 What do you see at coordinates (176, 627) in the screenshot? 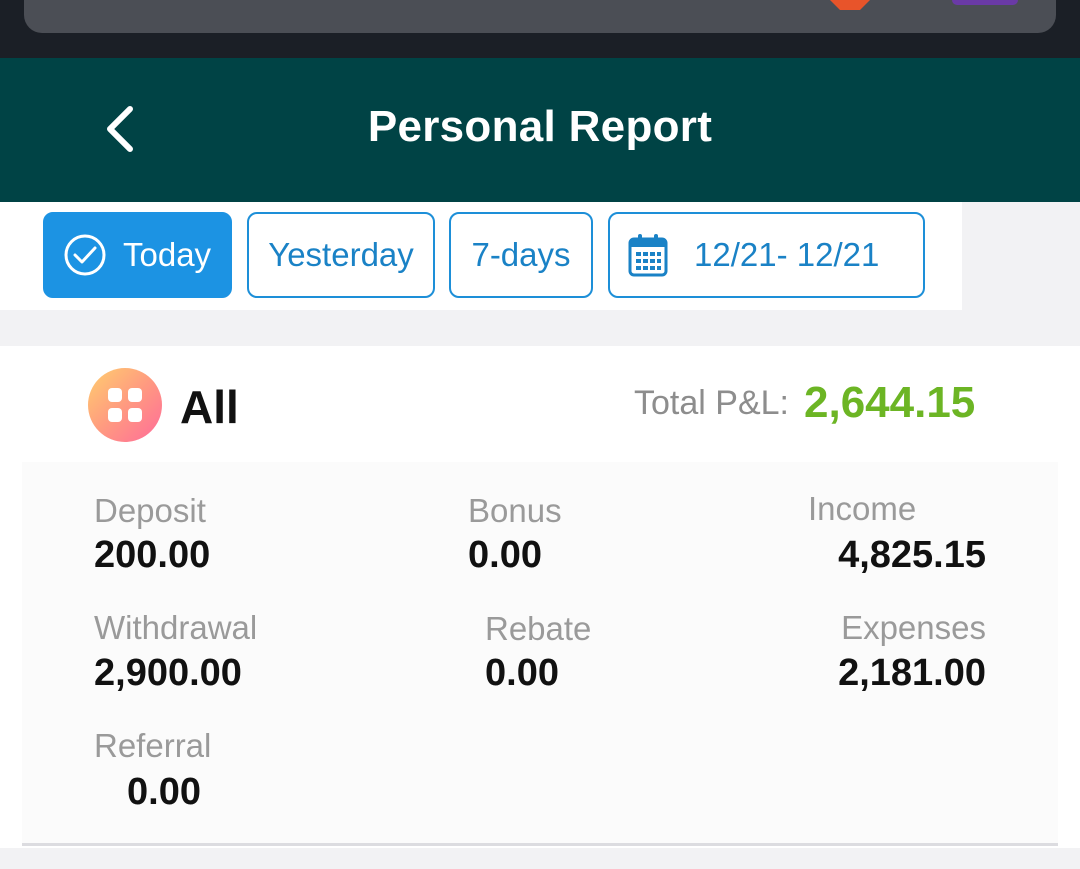
I see `withdrawal-label: Withdrawal` at bounding box center [176, 627].